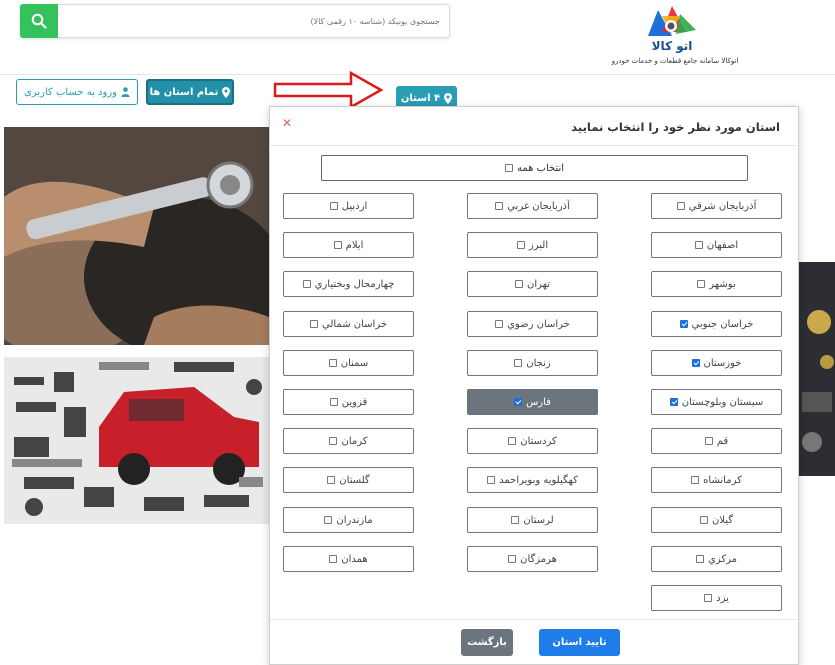 The image size is (835, 665). Describe the element at coordinates (417, 74) in the screenshot. I see `header-divider` at that location.